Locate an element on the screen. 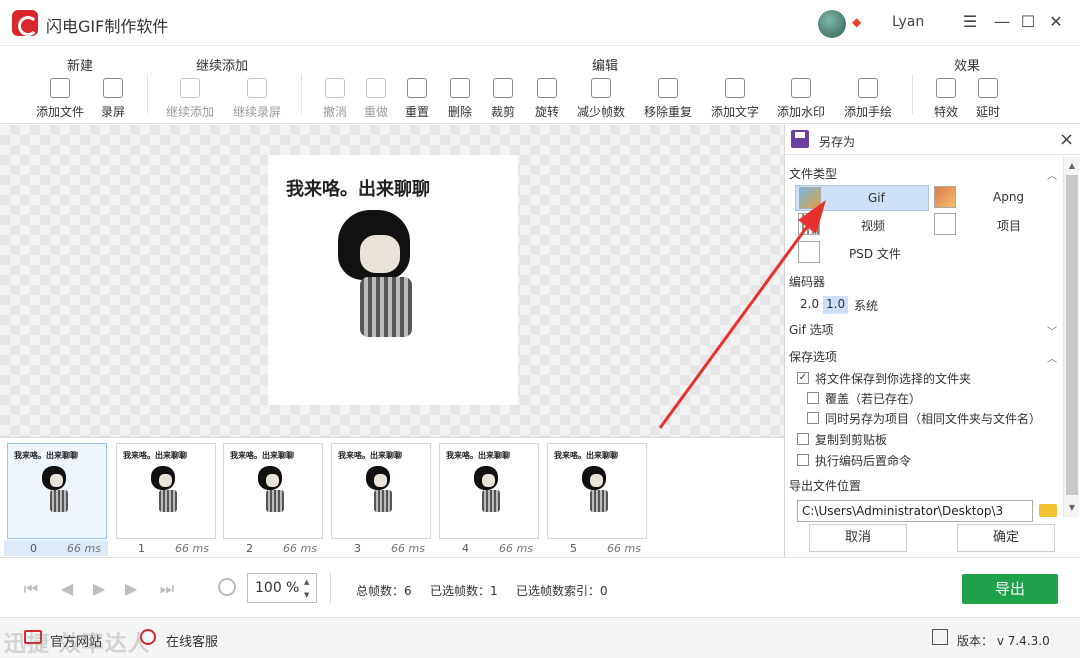 This screenshot has height=658, width=1080. save-options-label: 保存选项 is located at coordinates (813, 357).